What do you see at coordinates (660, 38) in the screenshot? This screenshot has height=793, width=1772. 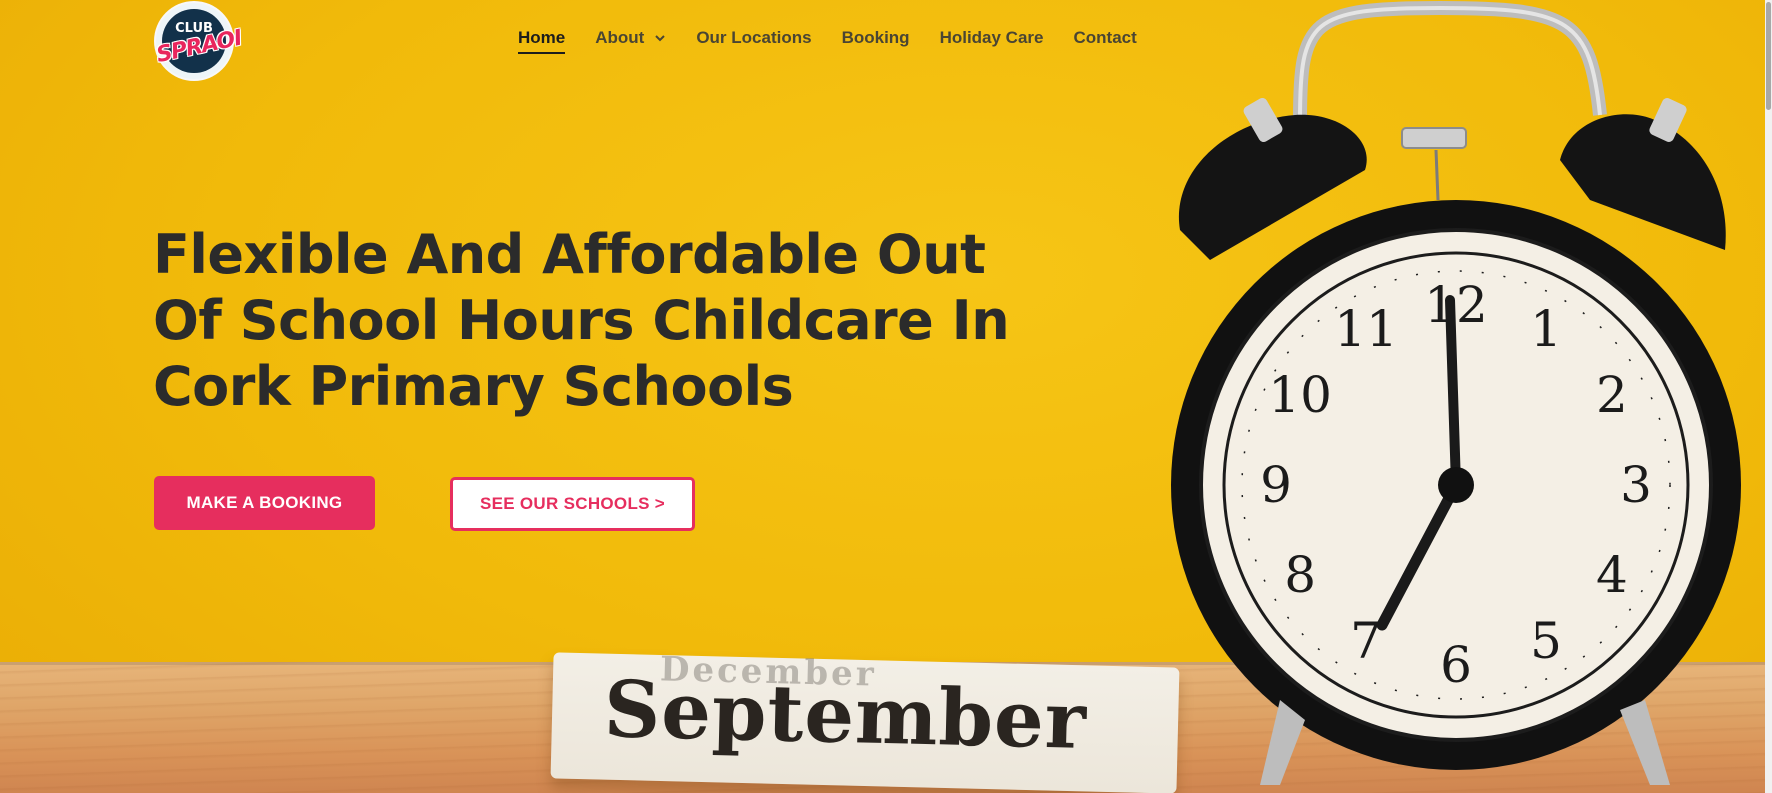 I see `chevron-down-icon` at bounding box center [660, 38].